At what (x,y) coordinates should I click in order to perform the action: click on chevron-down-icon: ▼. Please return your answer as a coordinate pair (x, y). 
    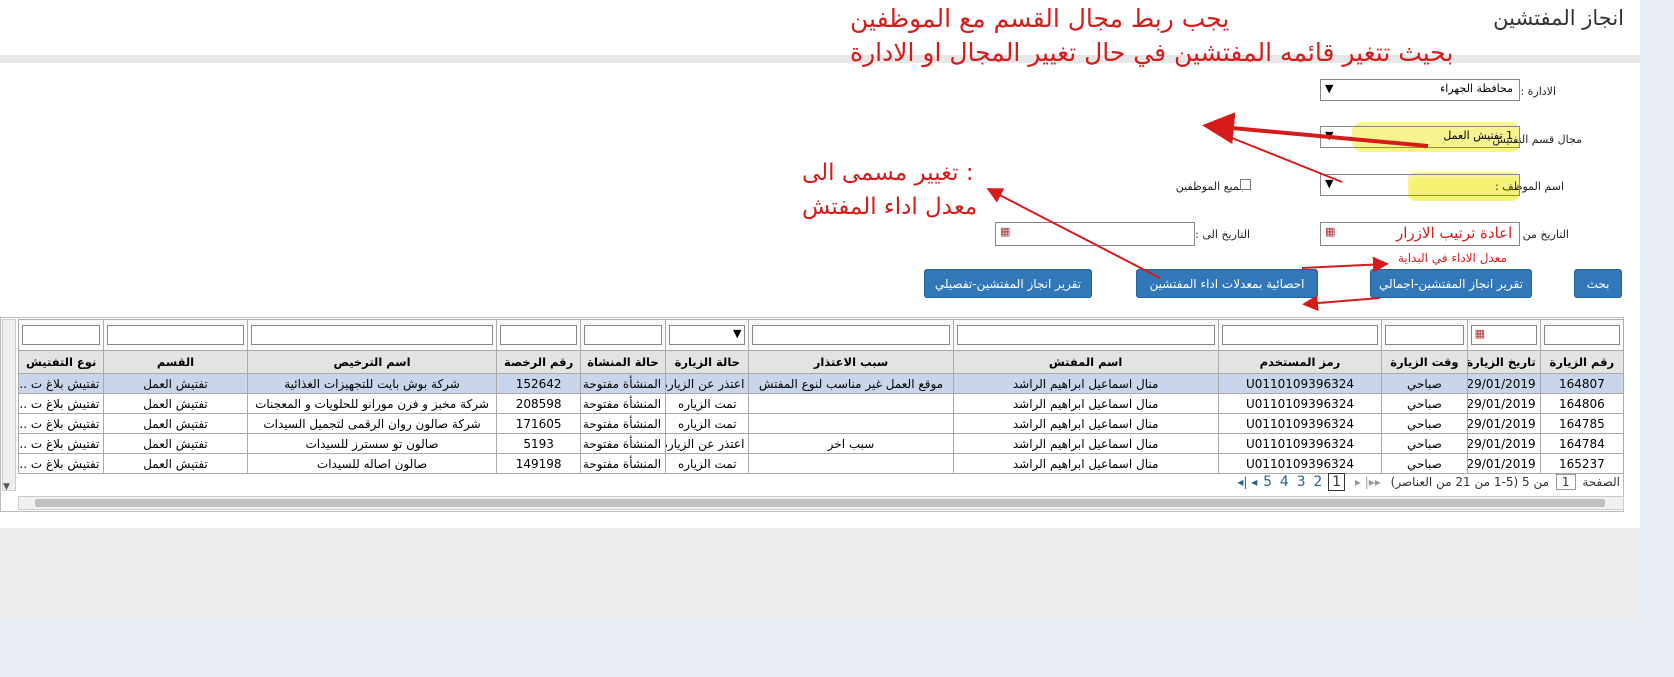
    Looking at the image, I should click on (737, 333).